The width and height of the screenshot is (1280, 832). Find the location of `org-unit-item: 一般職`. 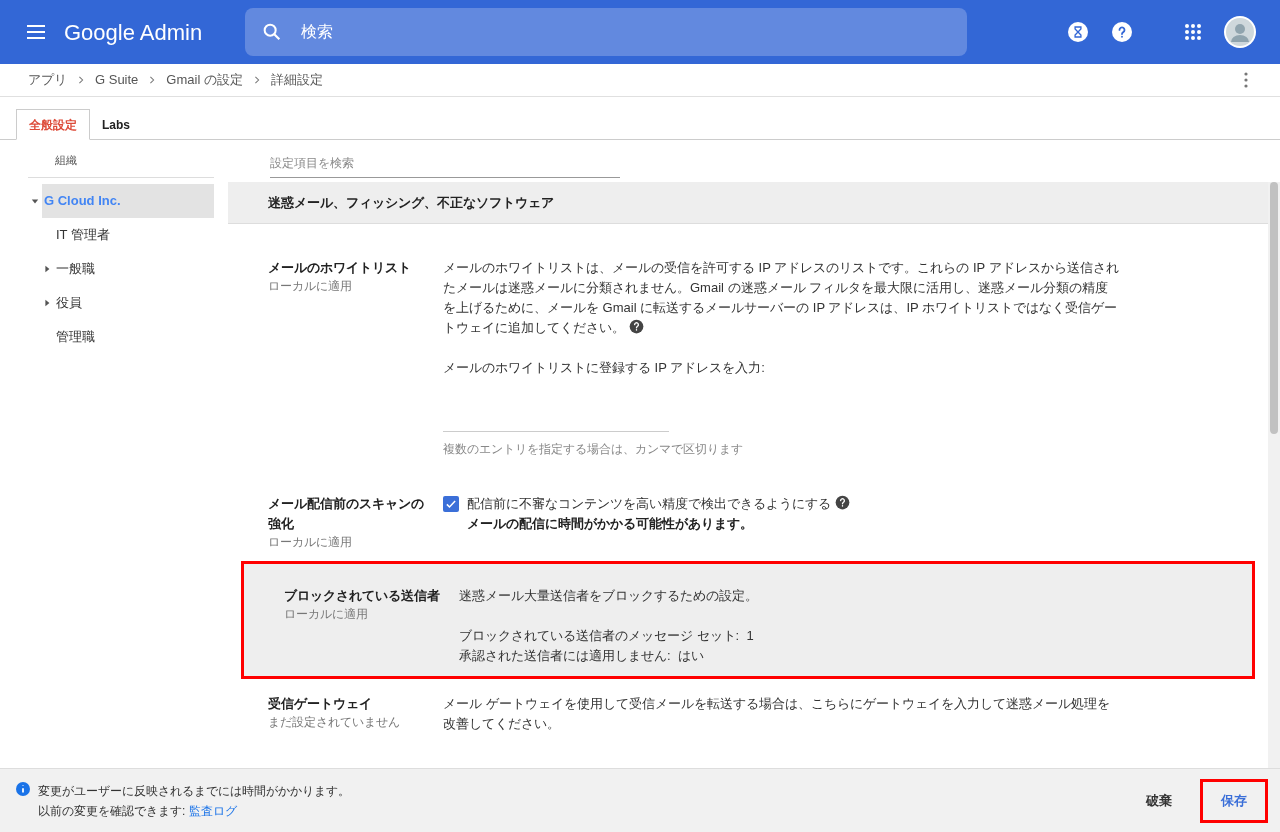

org-unit-item: 一般職 is located at coordinates (134, 269).